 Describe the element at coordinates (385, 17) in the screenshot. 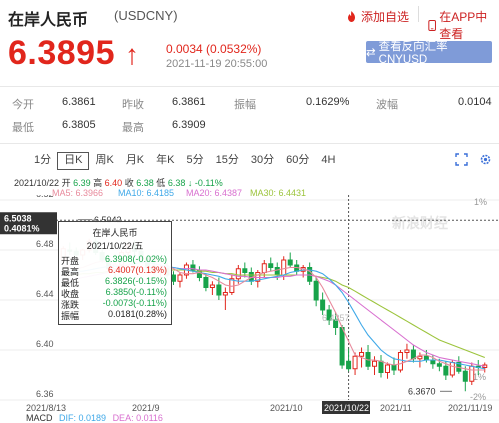

I see `add-watchlist-label: 添加自选` at that location.